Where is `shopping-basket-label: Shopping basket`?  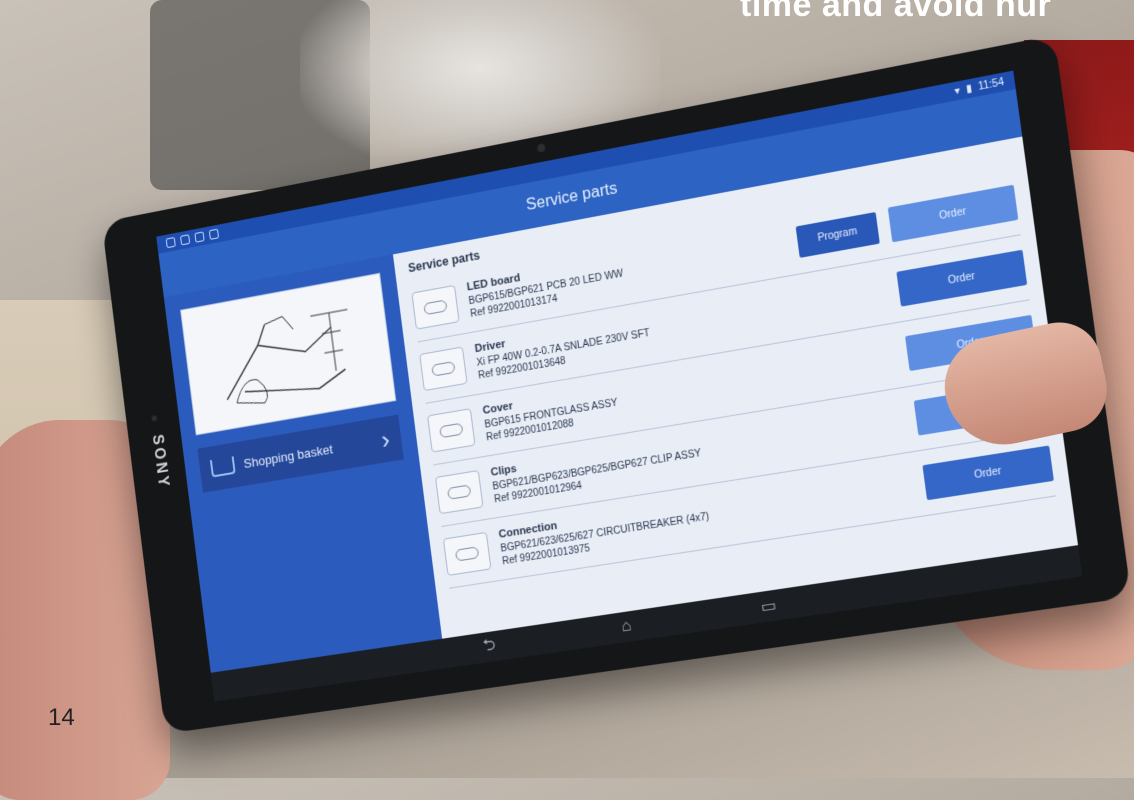 shopping-basket-label: Shopping basket is located at coordinates (288, 456).